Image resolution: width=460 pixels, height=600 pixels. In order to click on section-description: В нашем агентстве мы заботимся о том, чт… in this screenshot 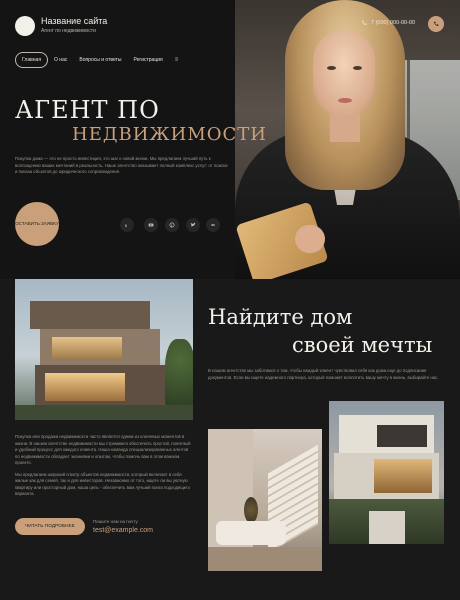, I will do `click(323, 374)`.